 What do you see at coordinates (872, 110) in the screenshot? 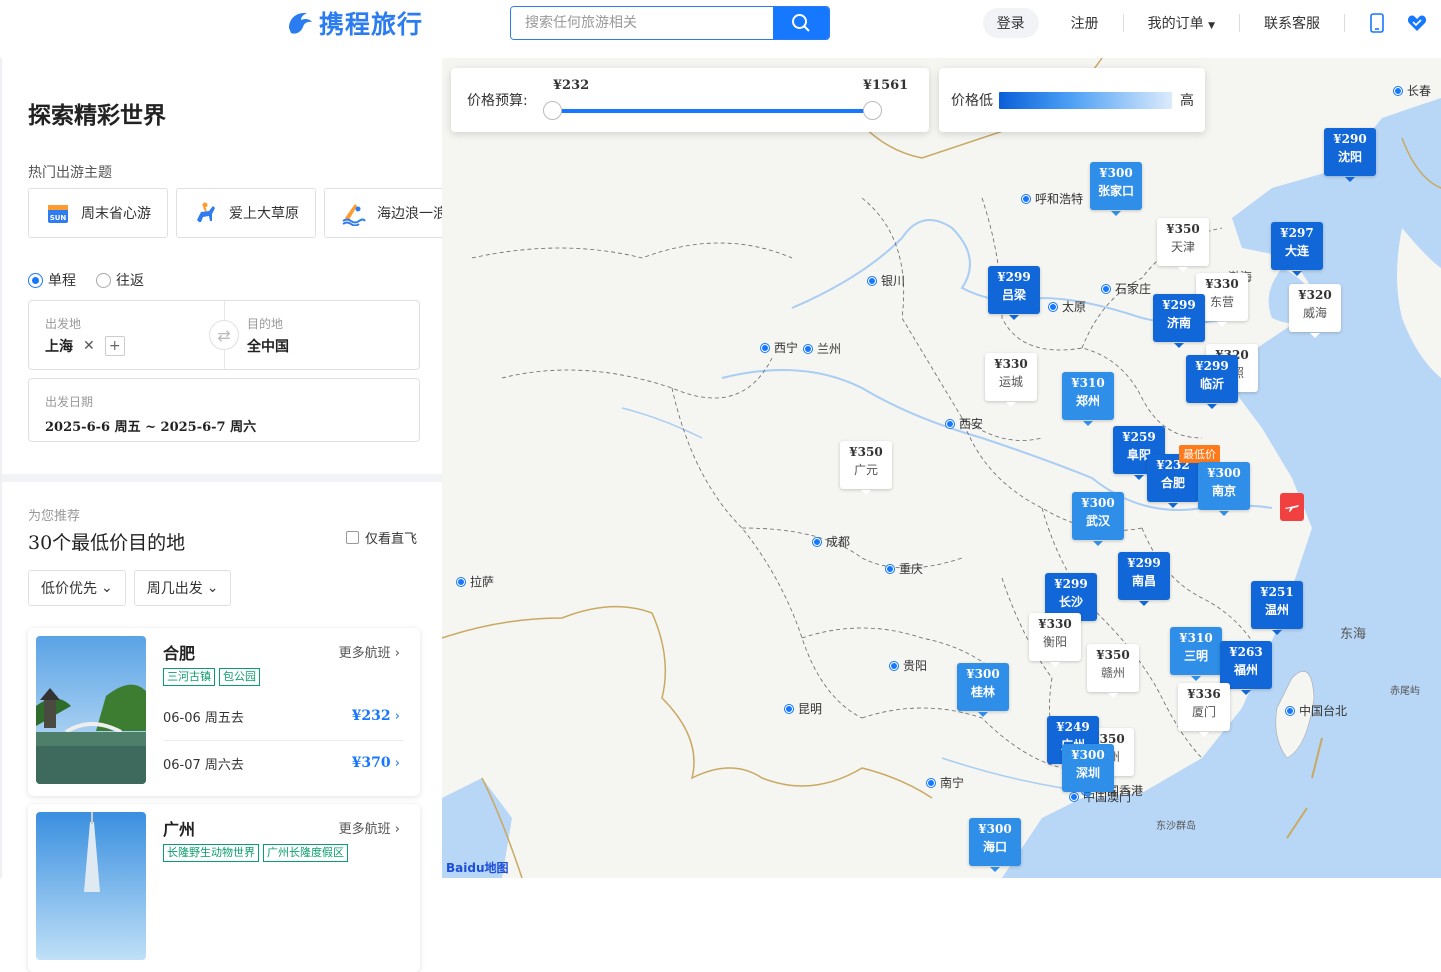
I see `budget-max-handle` at bounding box center [872, 110].